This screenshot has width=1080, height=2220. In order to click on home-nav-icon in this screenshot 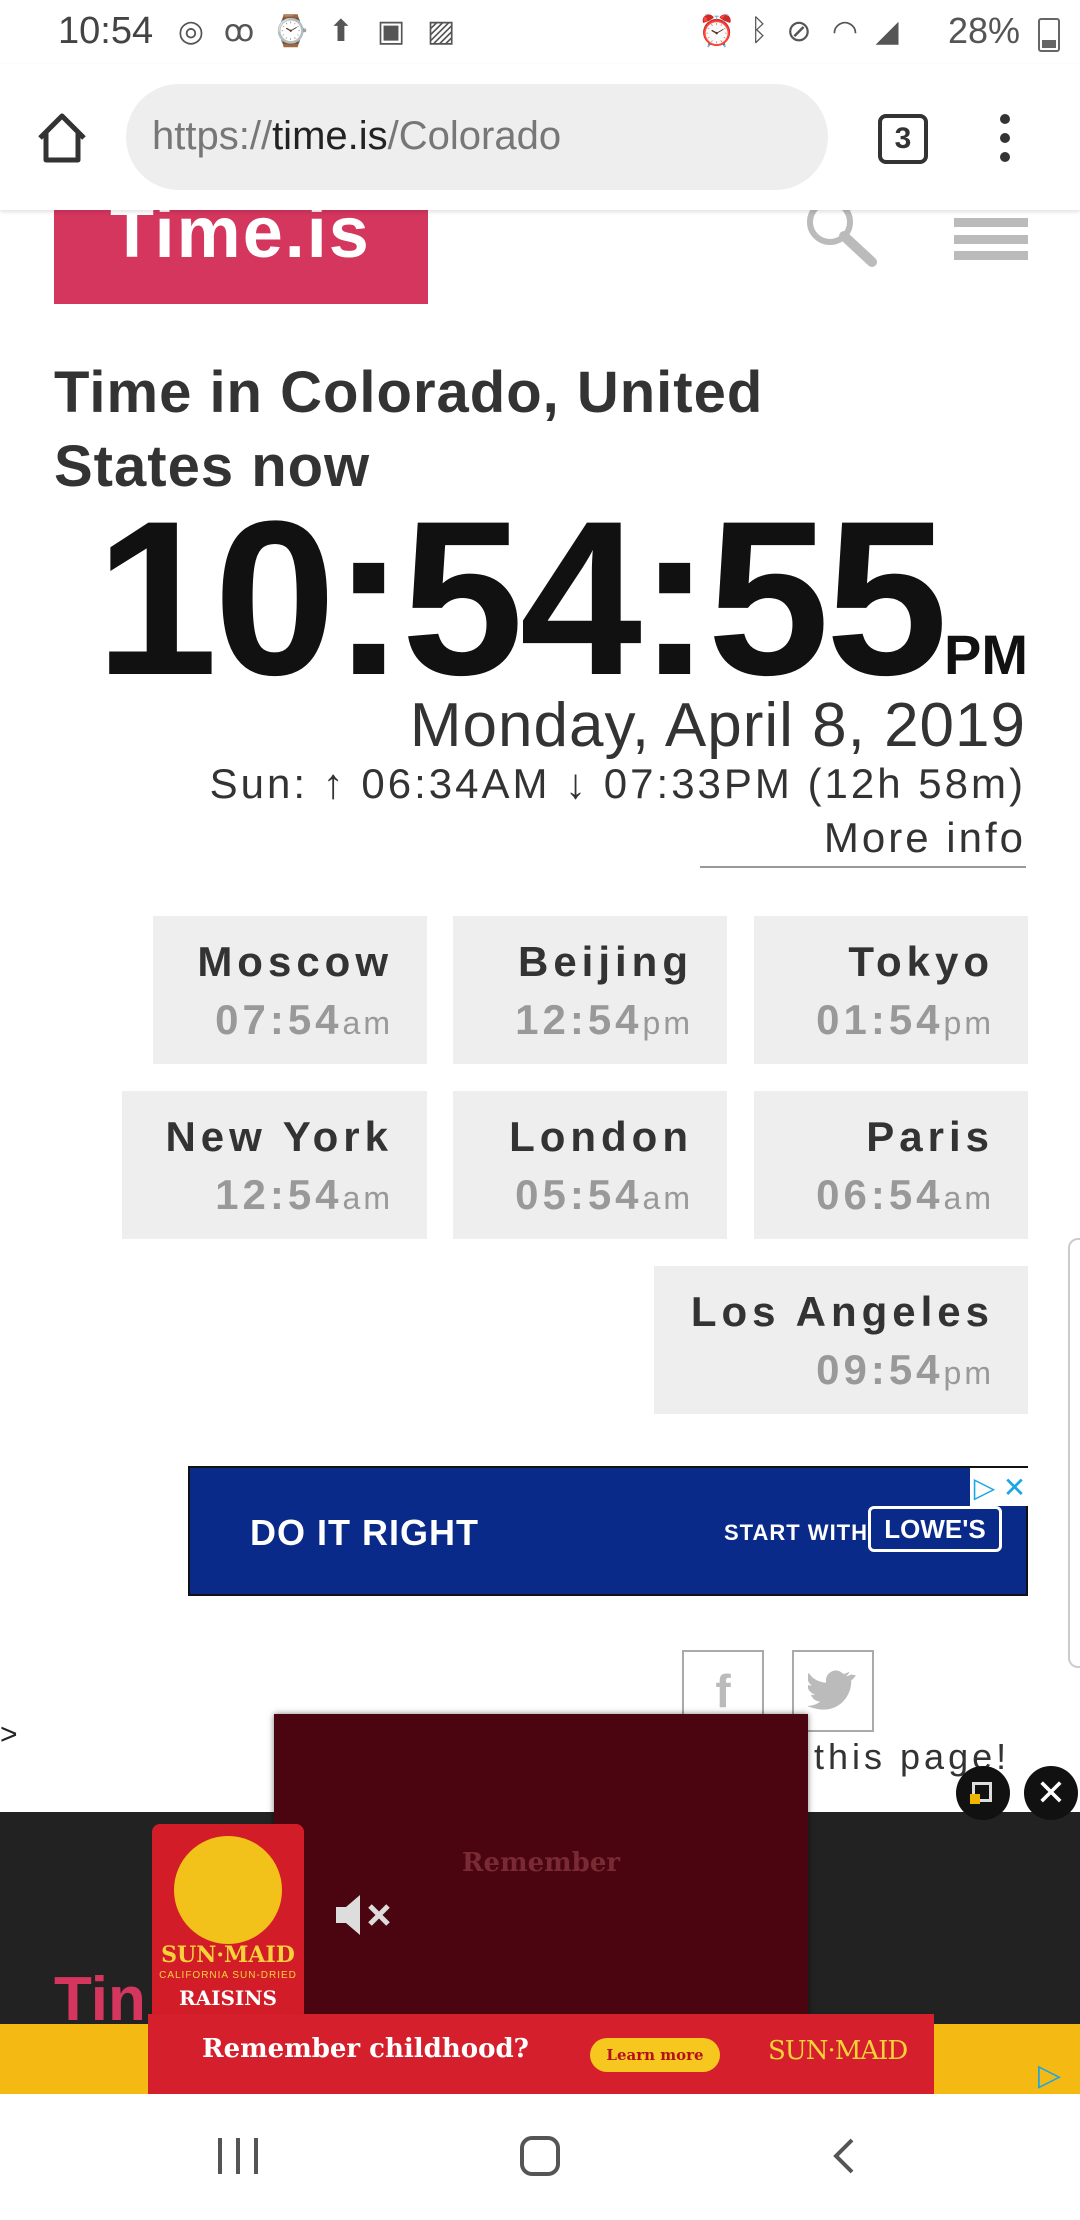, I will do `click(540, 2156)`.